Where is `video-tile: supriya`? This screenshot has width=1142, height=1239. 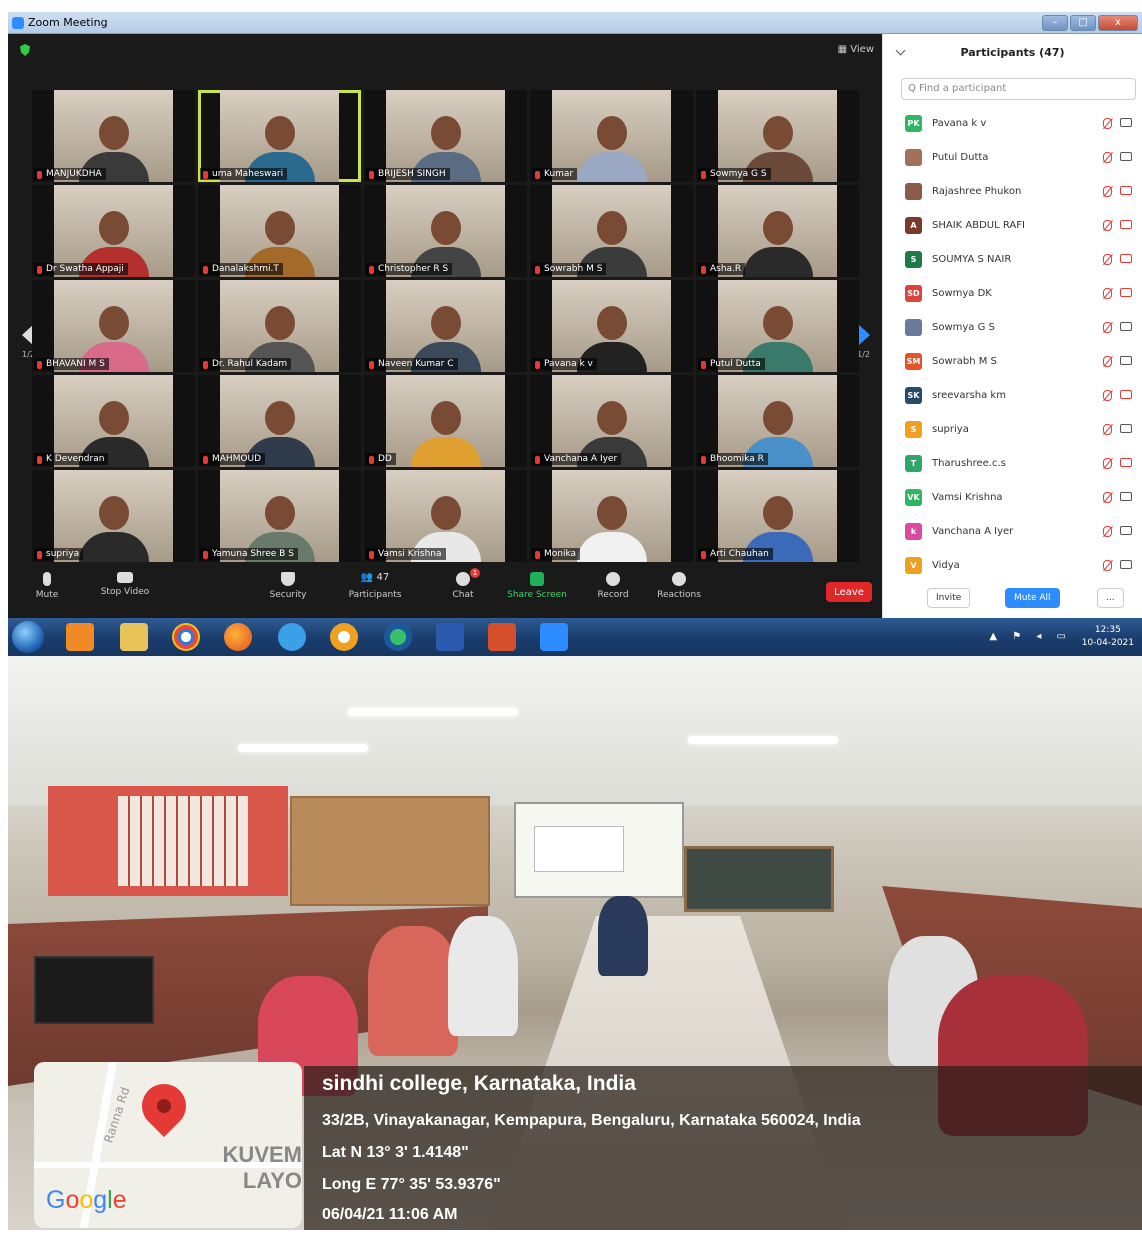 video-tile: supriya is located at coordinates (113, 516).